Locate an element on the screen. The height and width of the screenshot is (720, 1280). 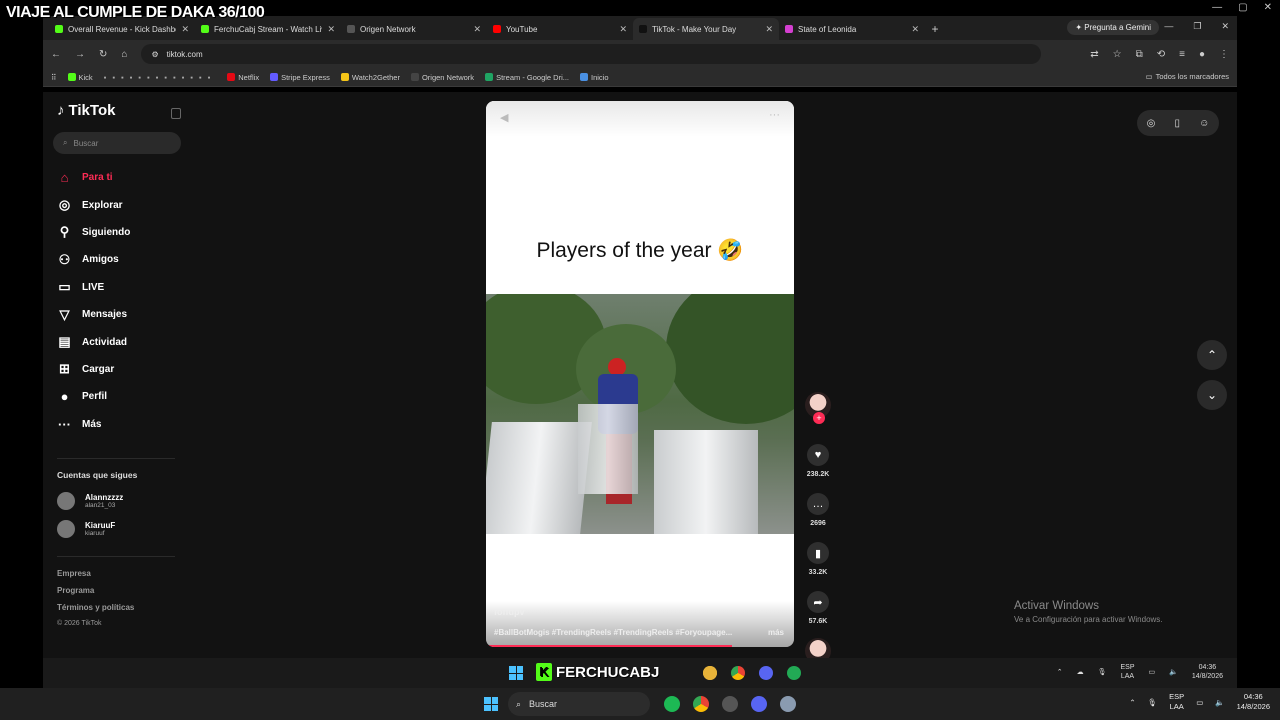
close-window-icon: ✕ is located at coordinates (1225, 26).